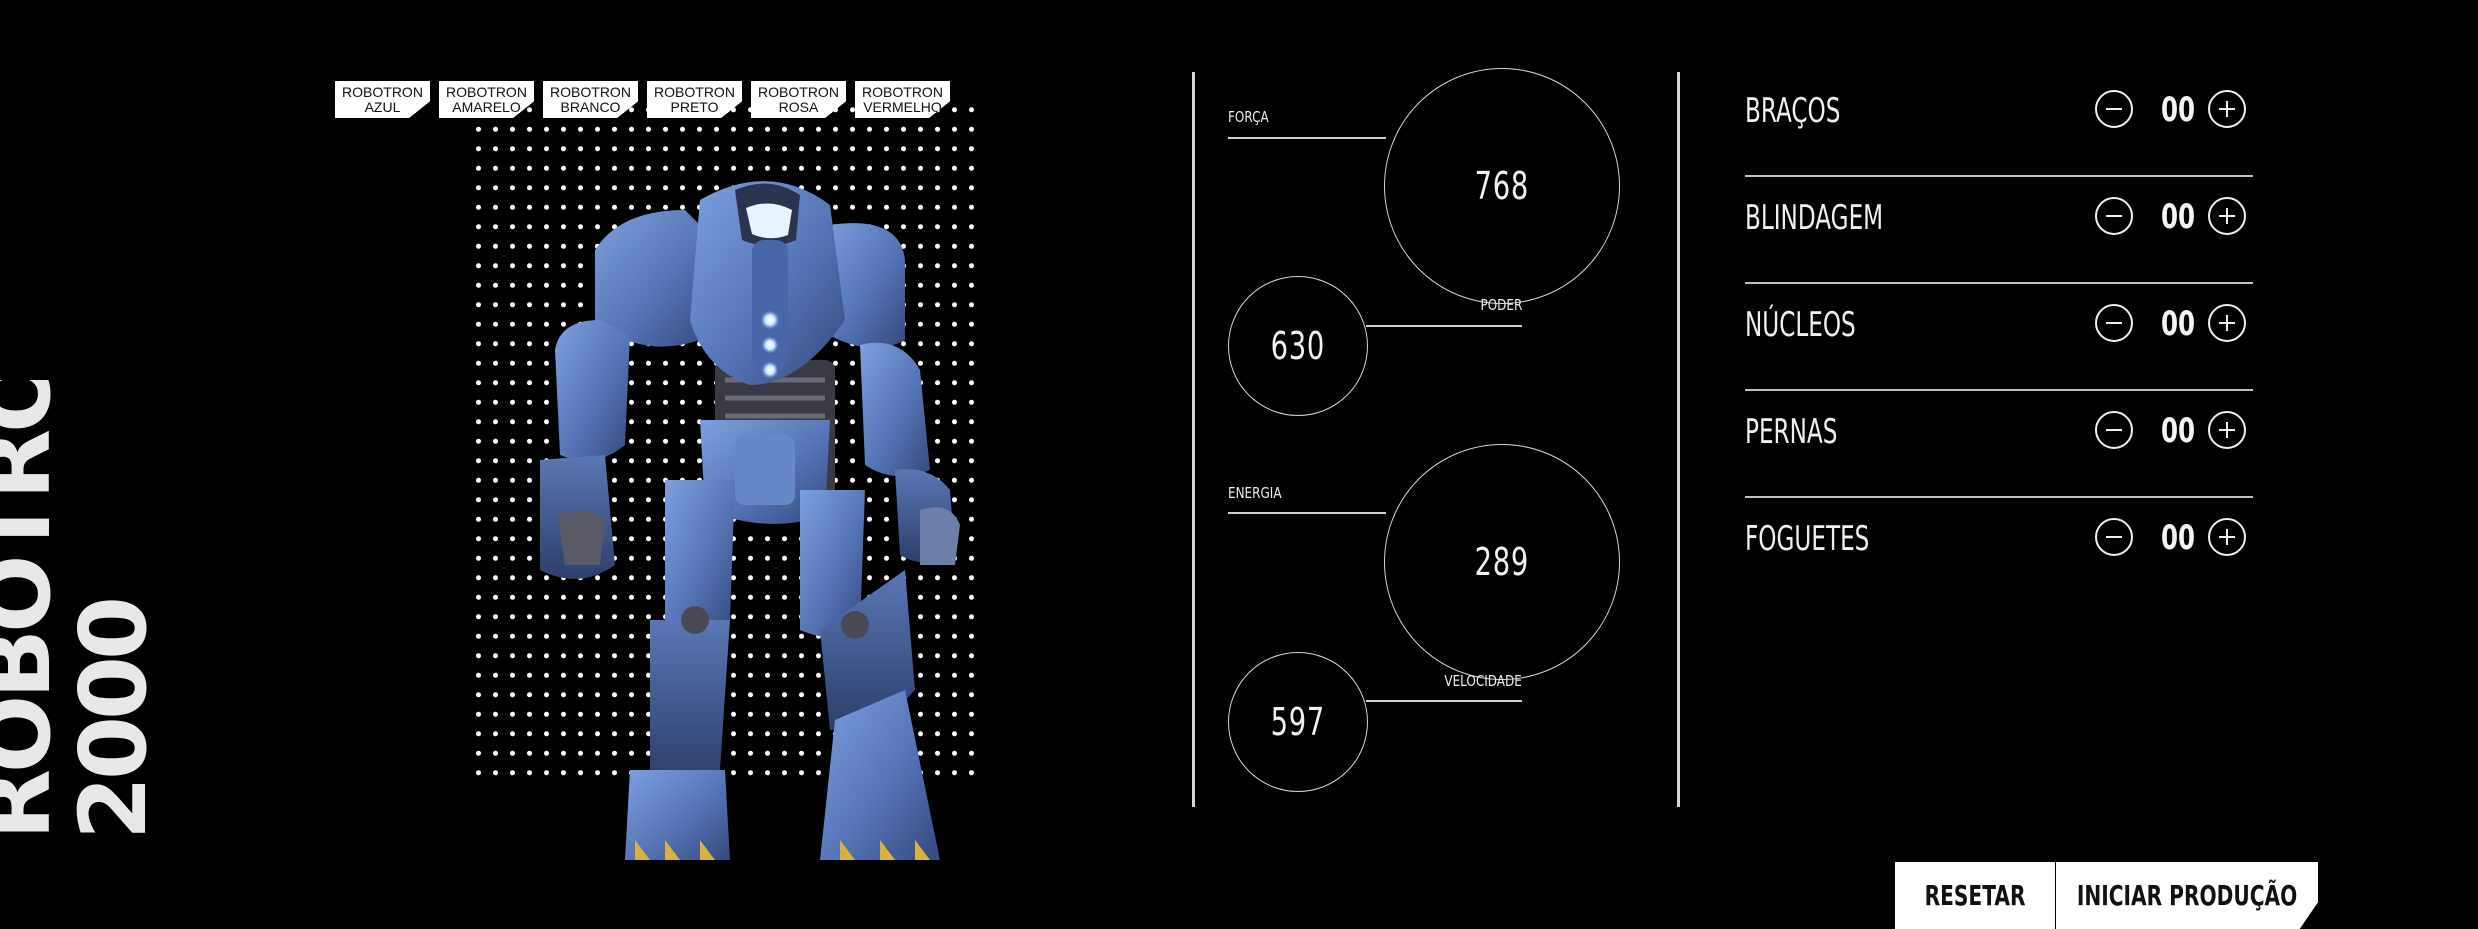 The image size is (2478, 929). What do you see at coordinates (2178, 217) in the screenshot?
I see `part-count-blindagem: 00` at bounding box center [2178, 217].